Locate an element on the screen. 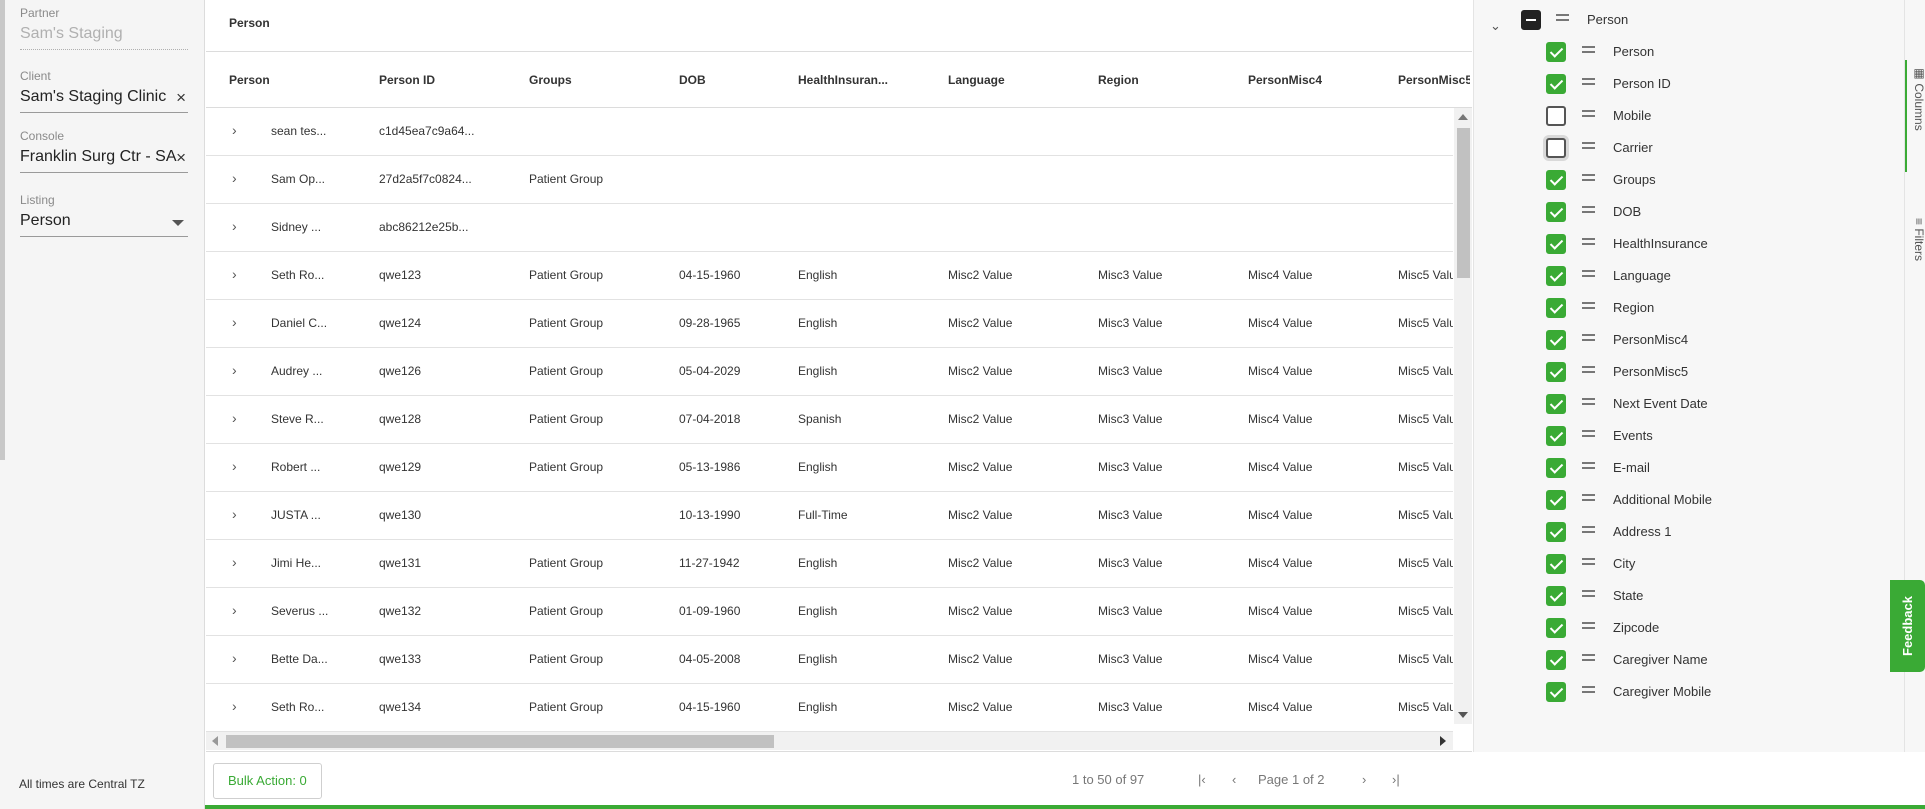 The width and height of the screenshot is (1925, 809). column-header: Person ID is located at coordinates (407, 80).